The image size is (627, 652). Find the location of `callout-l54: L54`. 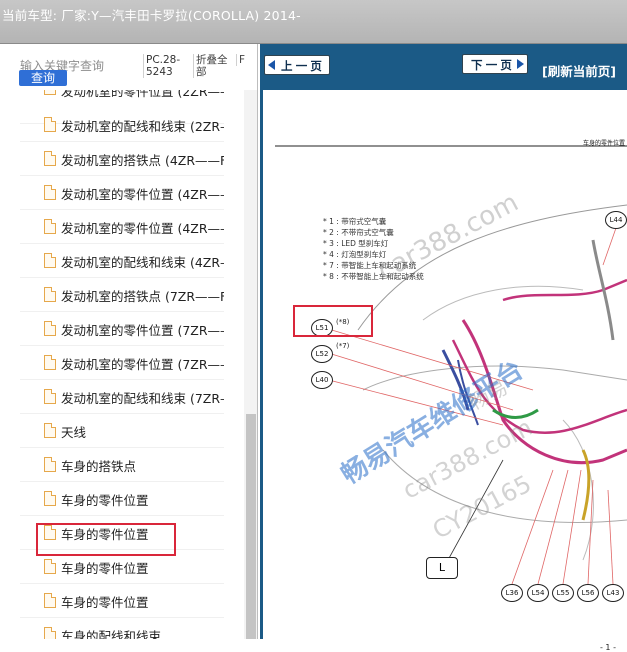

callout-l54: L54 is located at coordinates (538, 593).